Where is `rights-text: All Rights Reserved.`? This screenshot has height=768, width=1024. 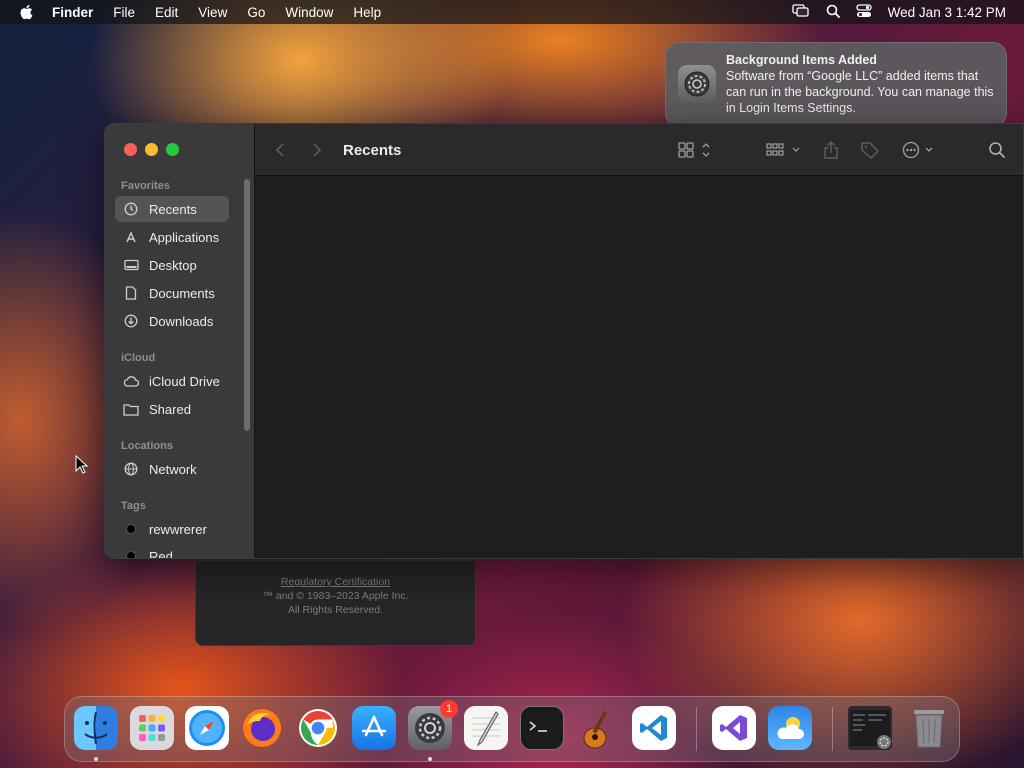
rights-text: All Rights Reserved. is located at coordinates (335, 610).